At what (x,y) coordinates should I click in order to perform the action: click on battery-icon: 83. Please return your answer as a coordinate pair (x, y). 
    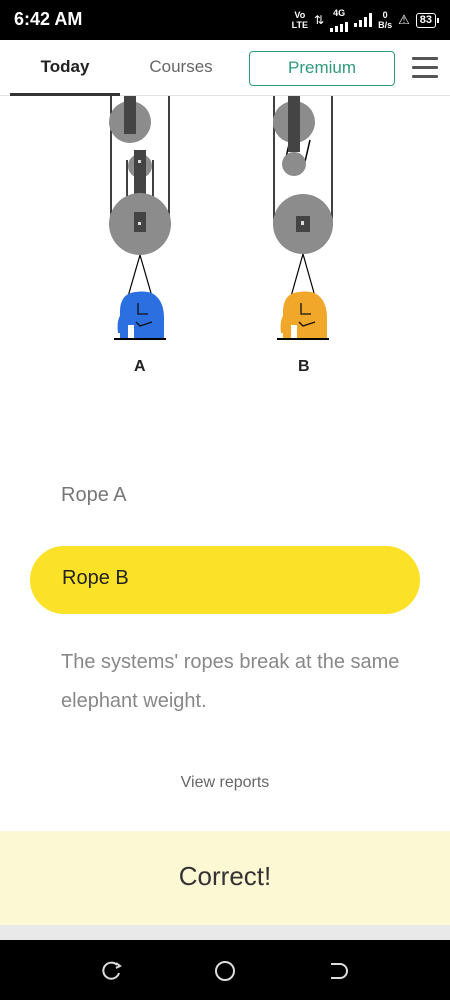
    Looking at the image, I should click on (427, 20).